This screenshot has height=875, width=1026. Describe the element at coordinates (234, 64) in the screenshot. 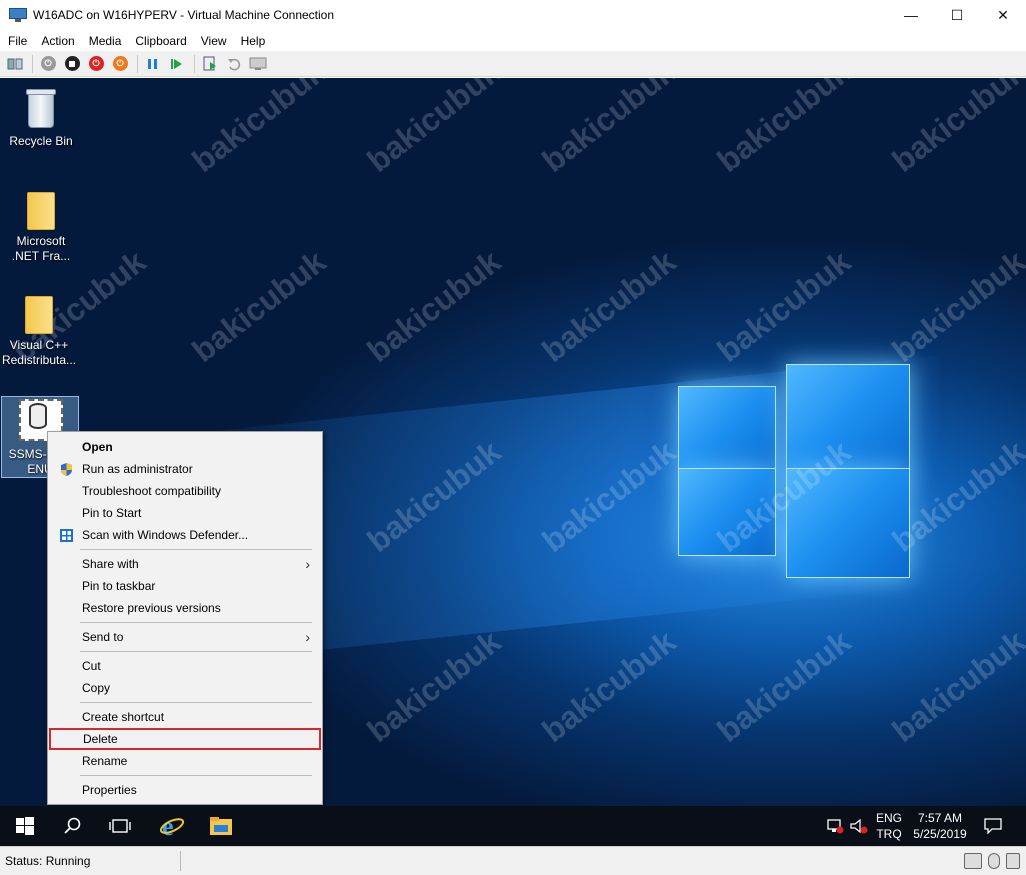

I see `revert-icon` at that location.